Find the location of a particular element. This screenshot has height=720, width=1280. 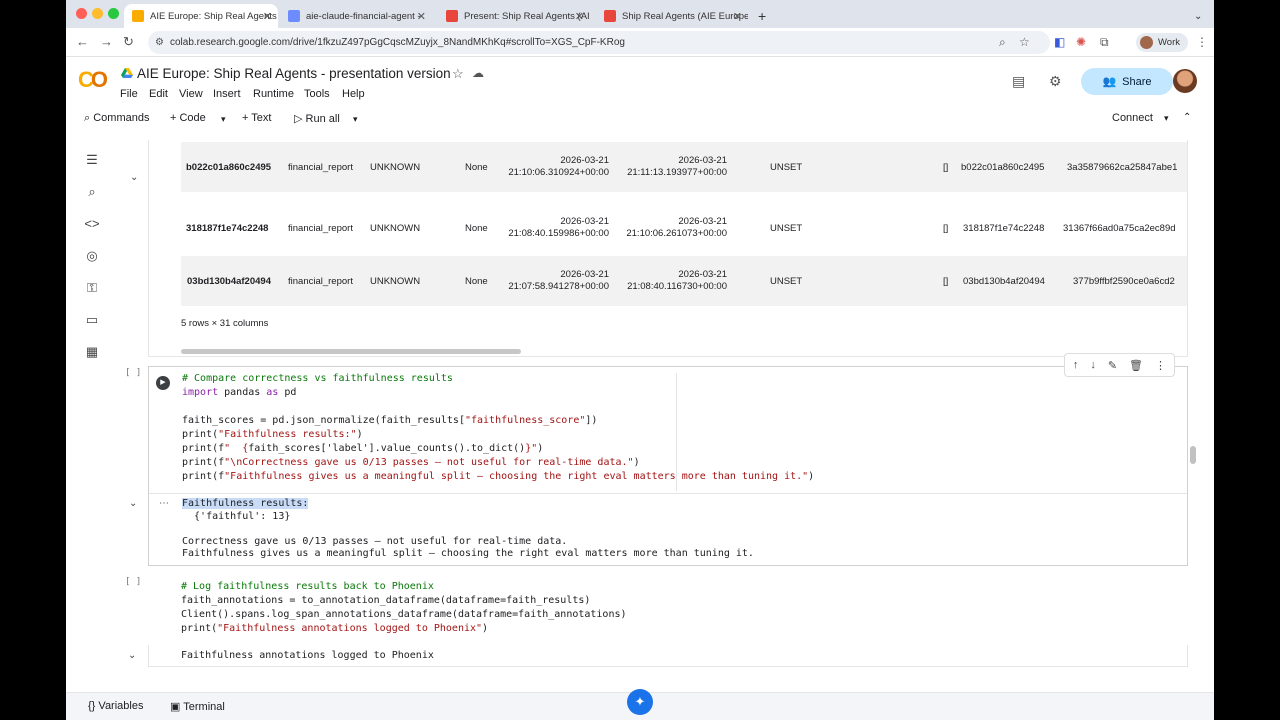

cell-span-id: b022c01a860c2495 is located at coordinates (1003, 167).